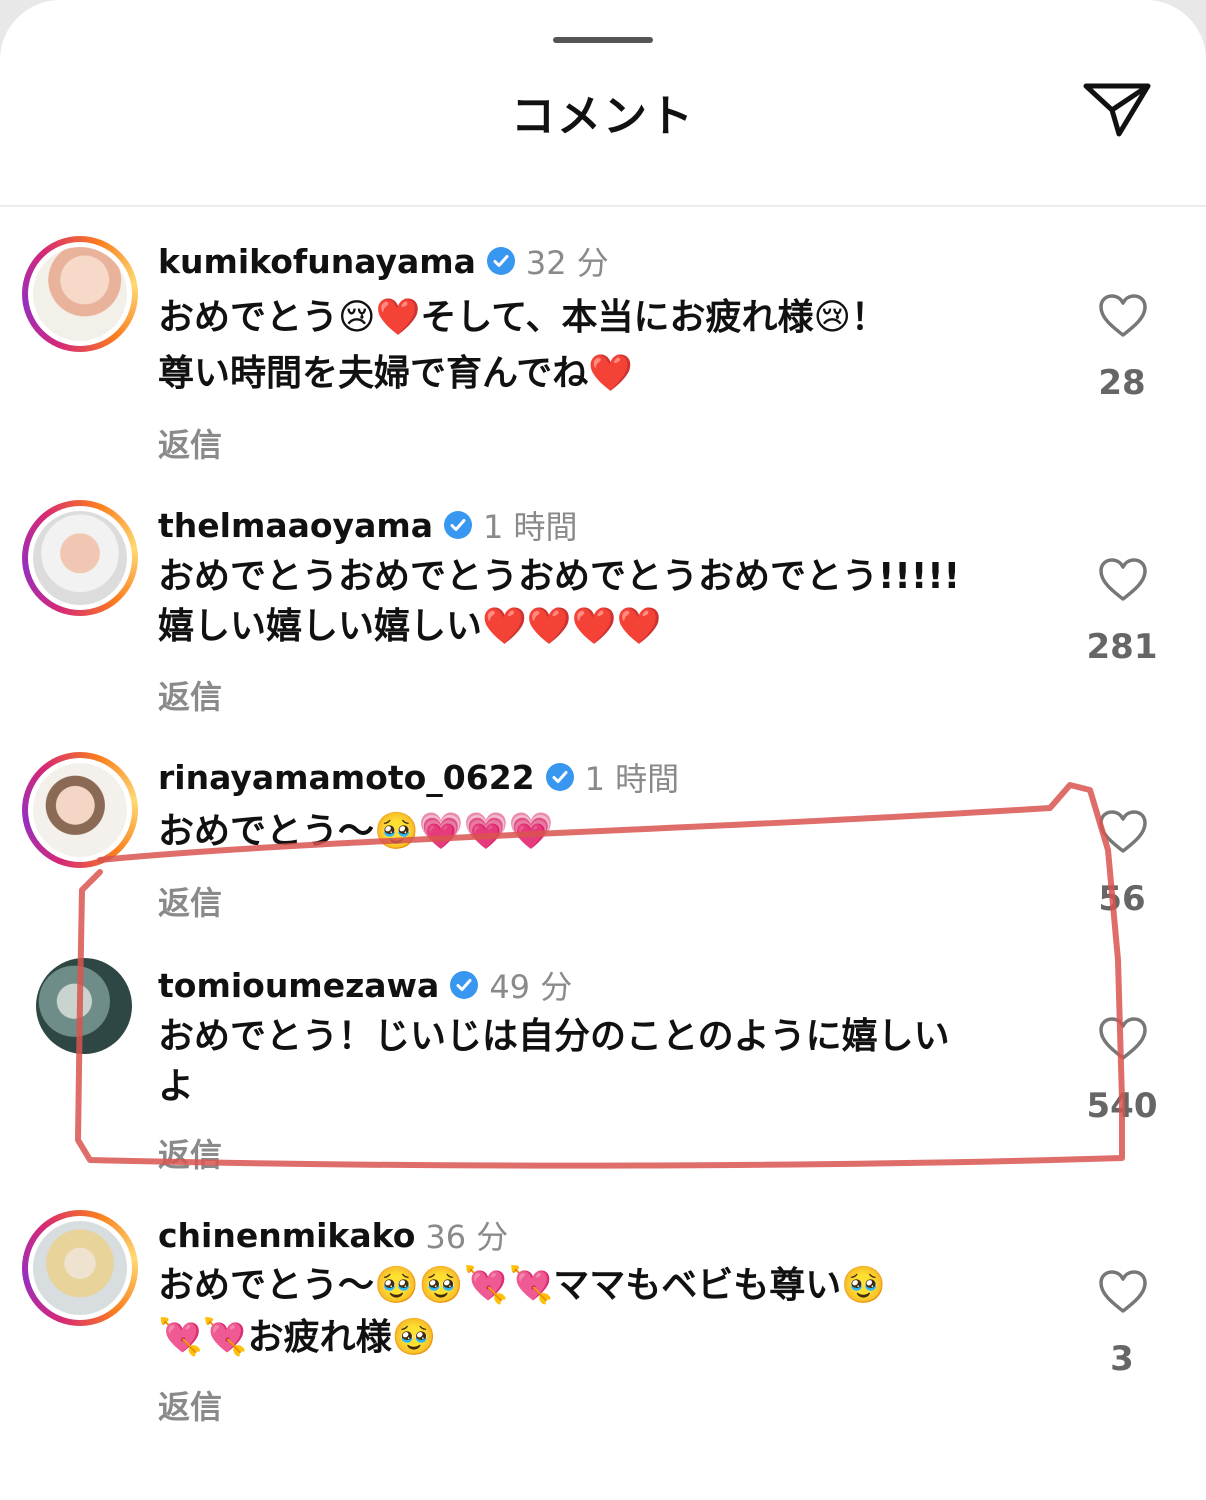  Describe the element at coordinates (295, 525) in the screenshot. I see `username: thelmaaoyama` at that location.